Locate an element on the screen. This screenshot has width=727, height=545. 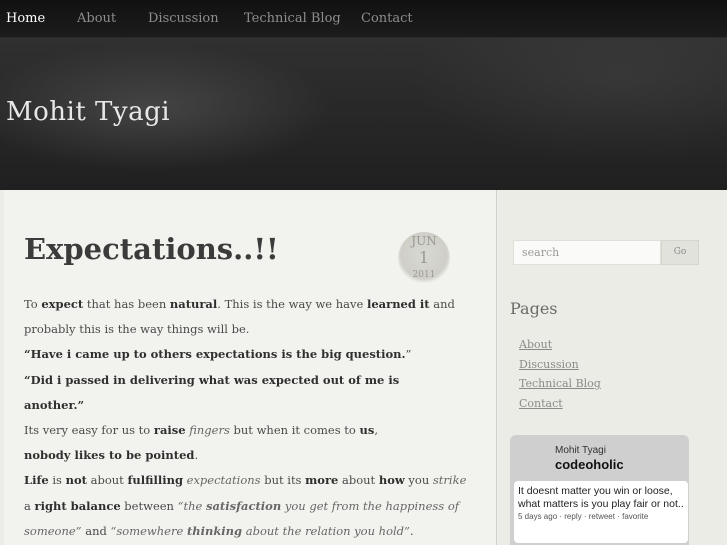
tweet-meta: 5 days ago · reply · retweet · favorite is located at coordinates (601, 516).